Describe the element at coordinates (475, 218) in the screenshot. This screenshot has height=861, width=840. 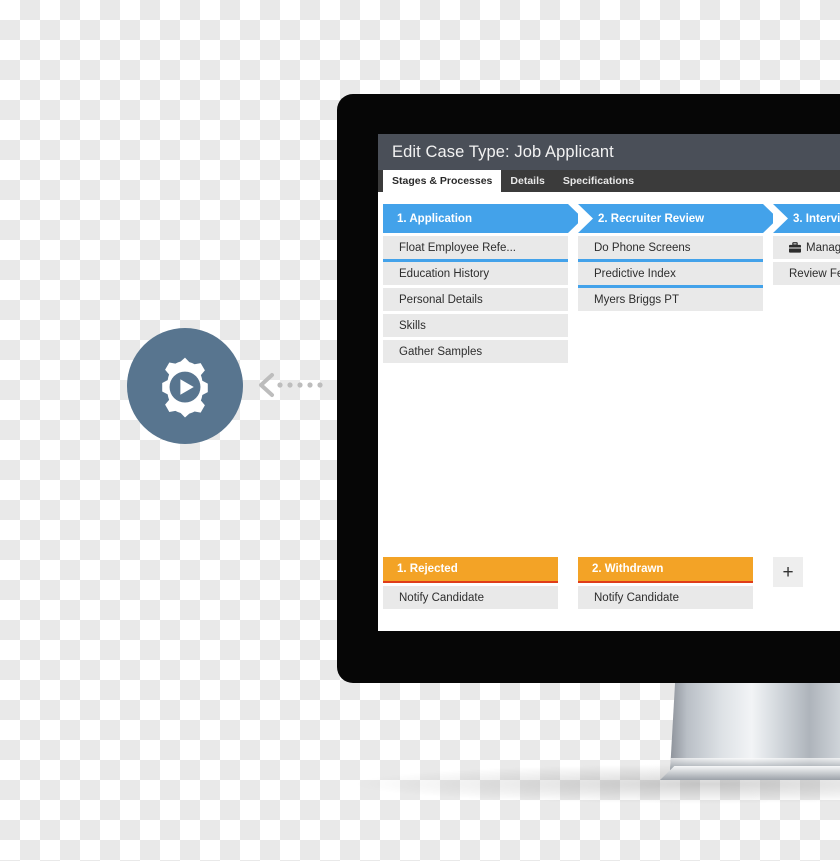
I see `stage-header-application: 1. Application` at that location.